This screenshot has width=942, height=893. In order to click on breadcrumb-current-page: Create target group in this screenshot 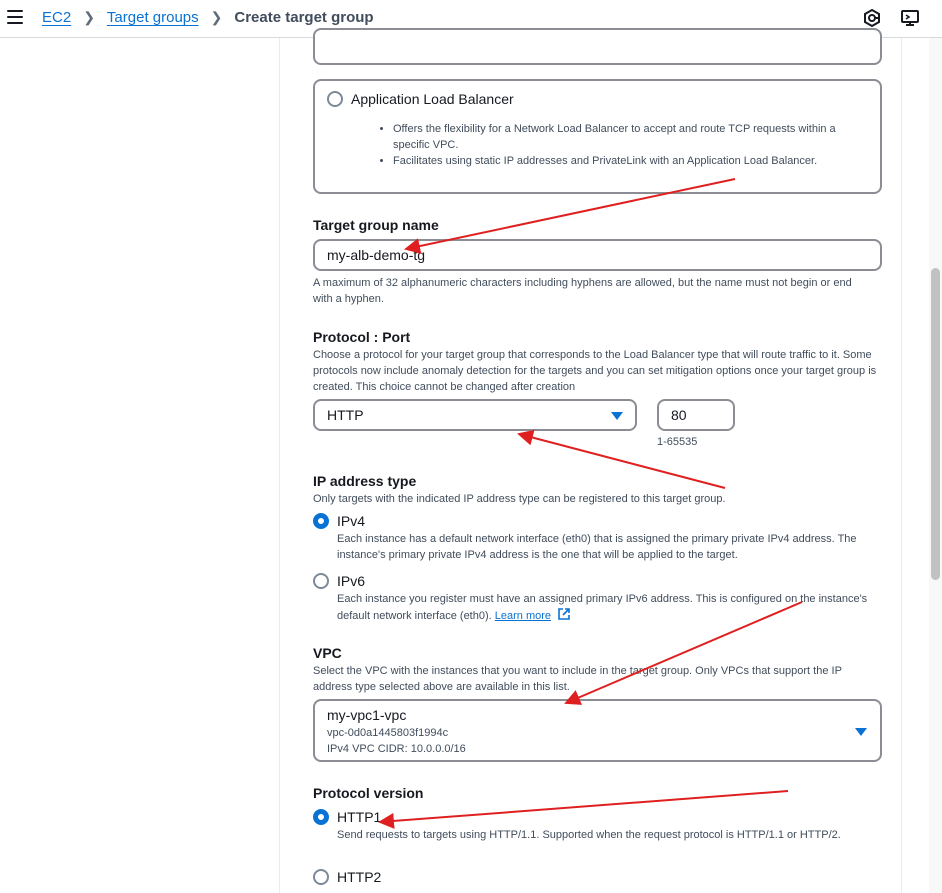, I will do `click(304, 17)`.